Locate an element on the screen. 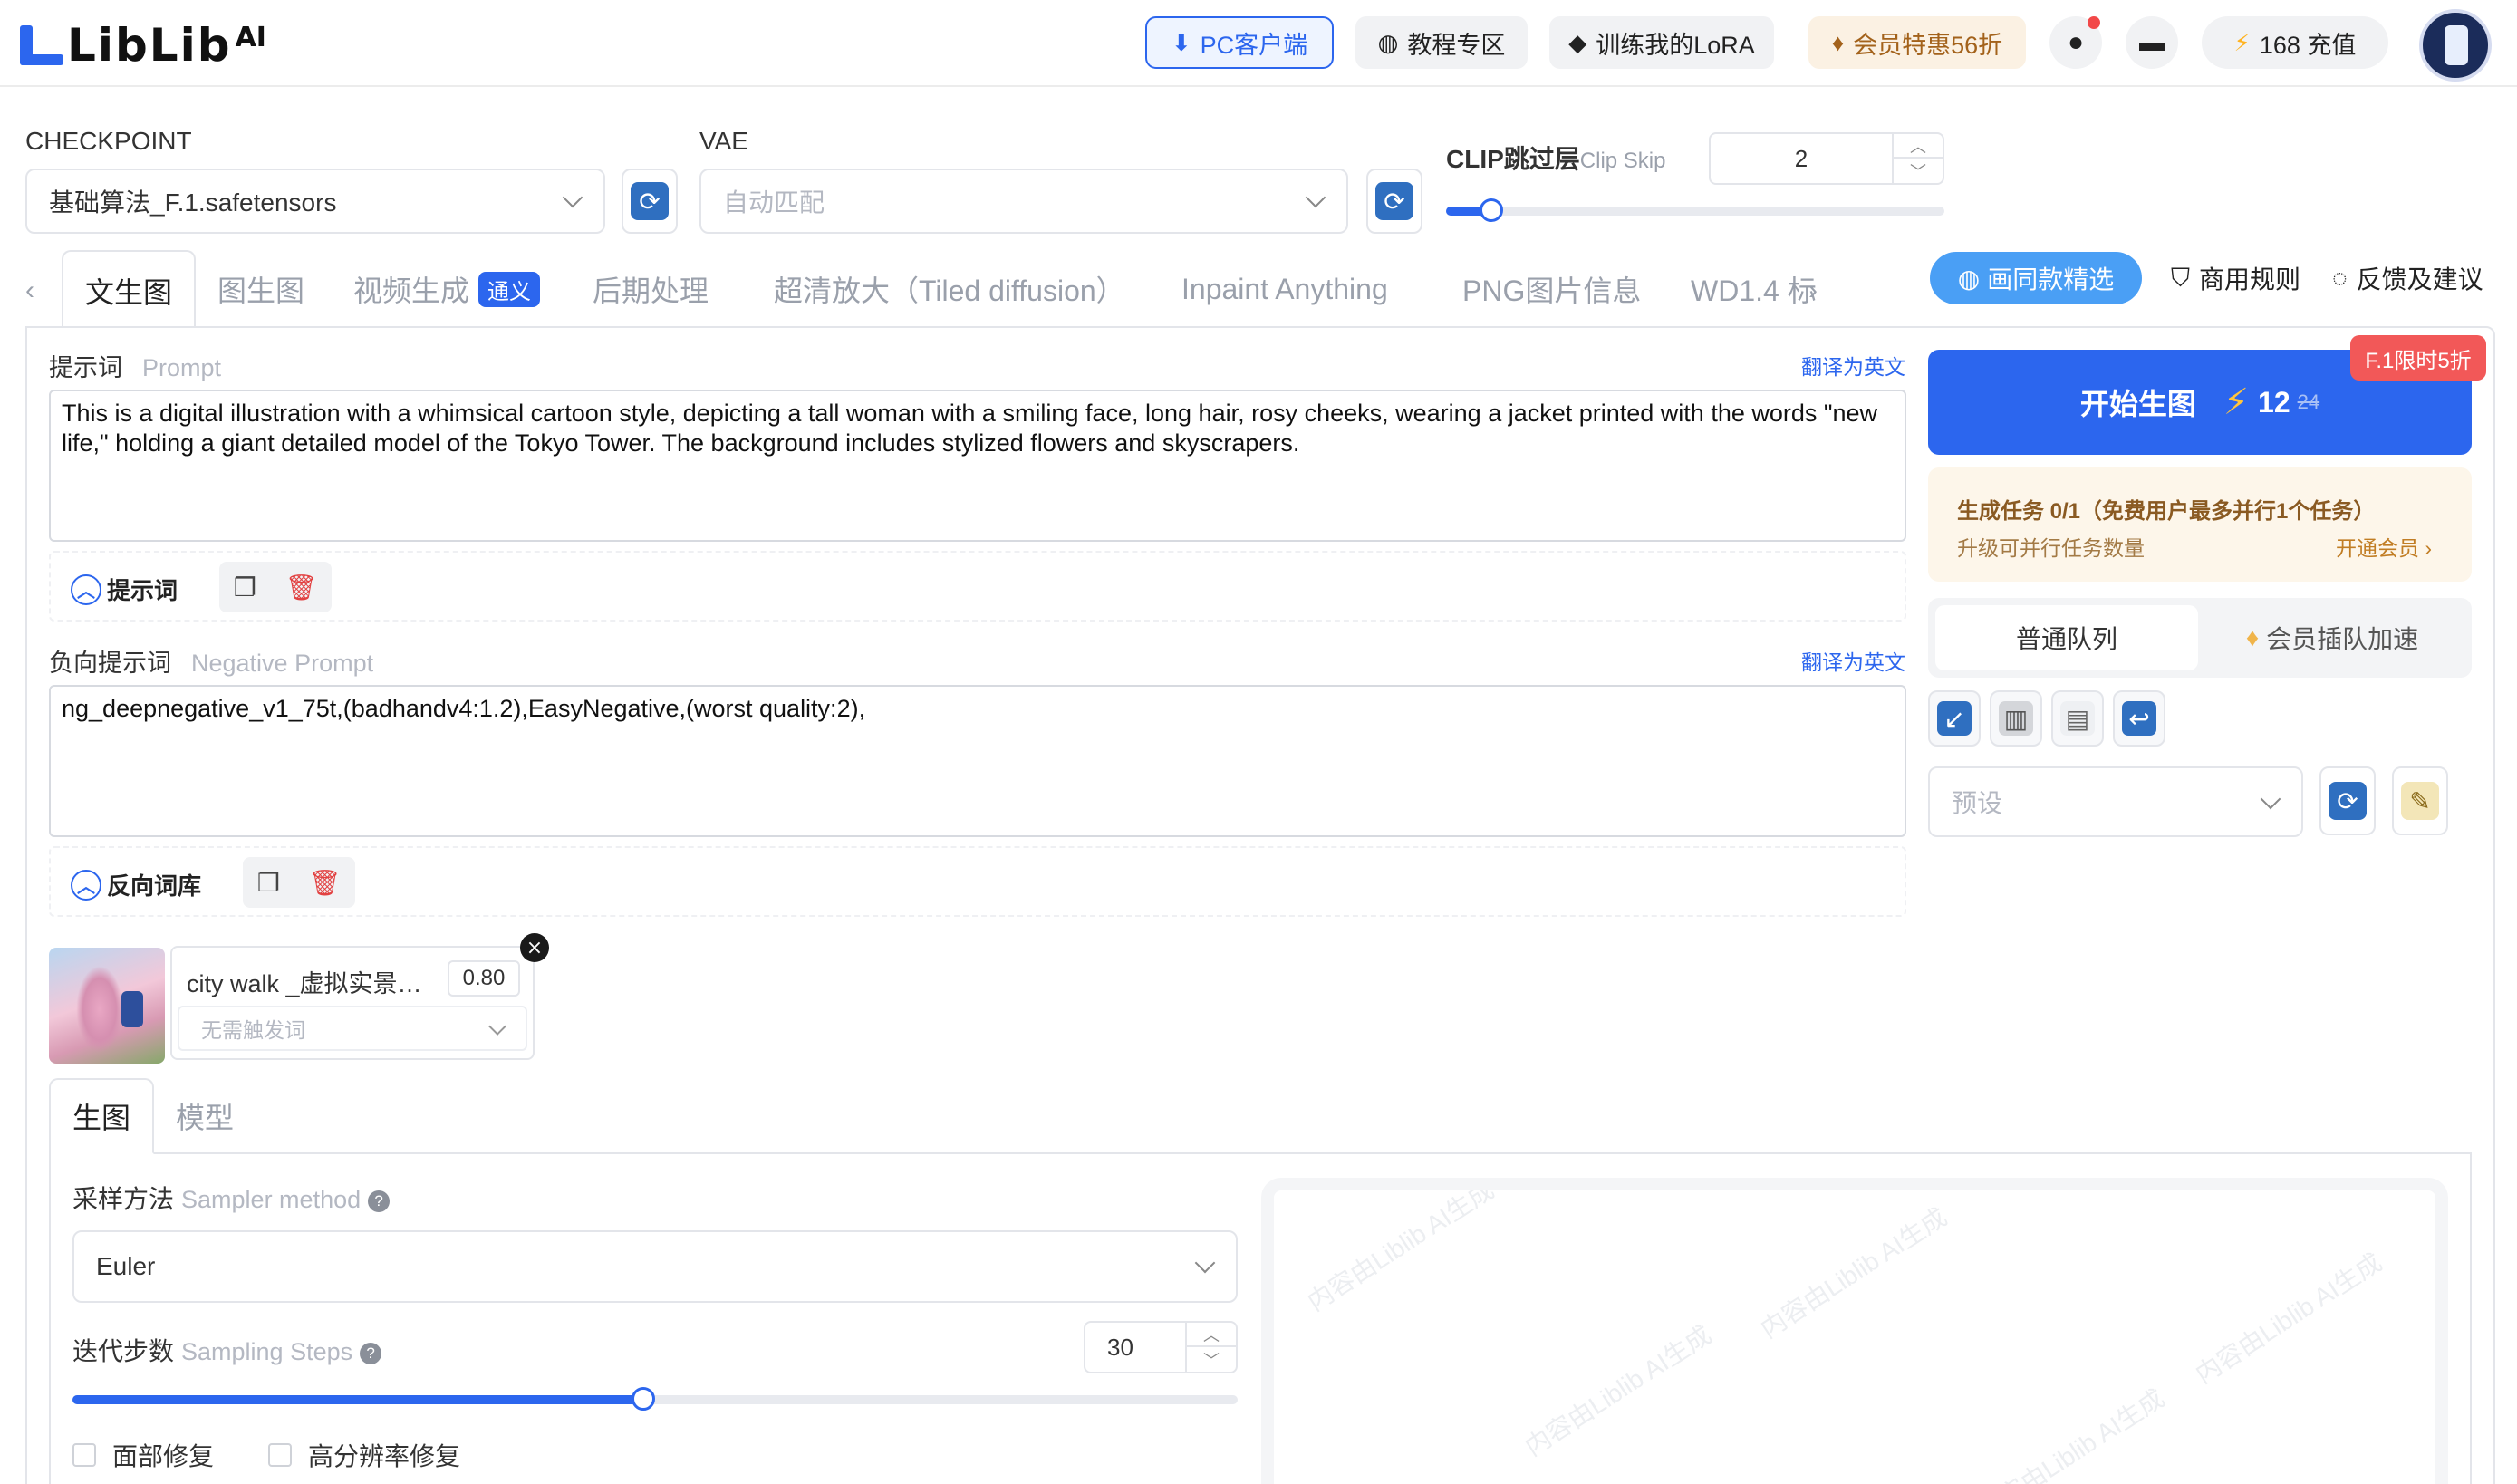 Image resolution: width=2517 pixels, height=1484 pixels. tab-postprocess: 后期处理 is located at coordinates (651, 289).